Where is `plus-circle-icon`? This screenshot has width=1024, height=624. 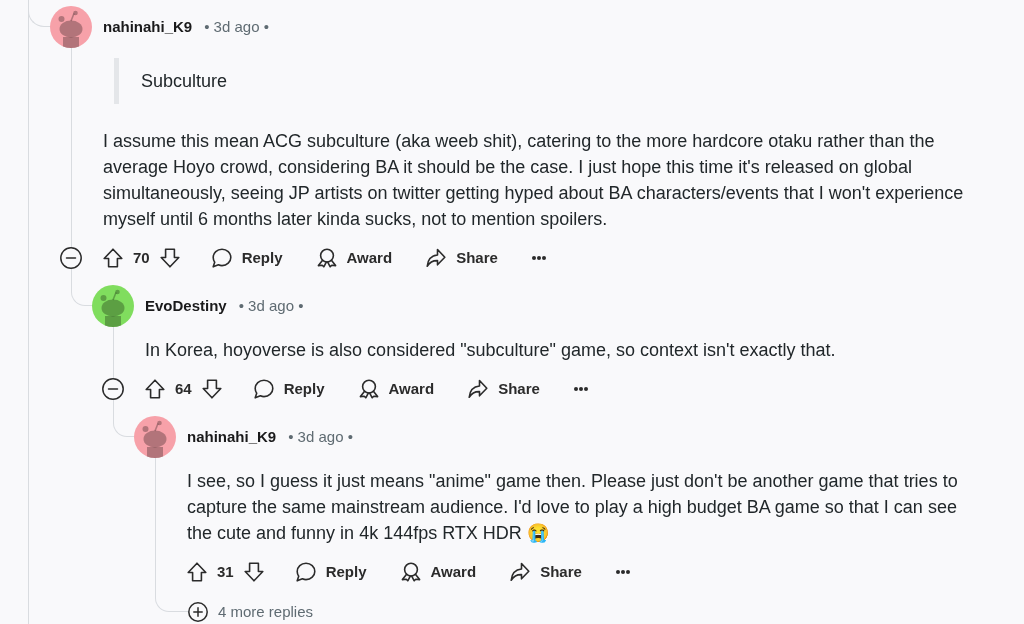 plus-circle-icon is located at coordinates (198, 612).